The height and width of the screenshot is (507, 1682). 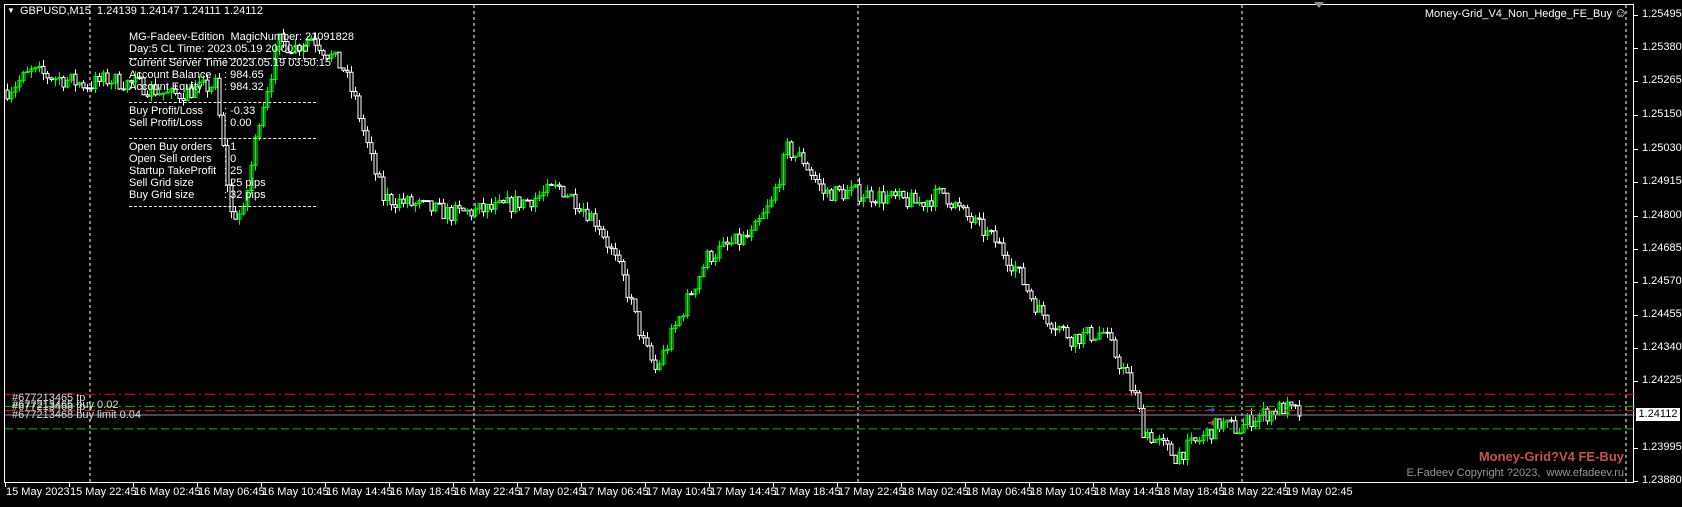 What do you see at coordinates (1319, 5) in the screenshot?
I see `shift-marker-icon` at bounding box center [1319, 5].